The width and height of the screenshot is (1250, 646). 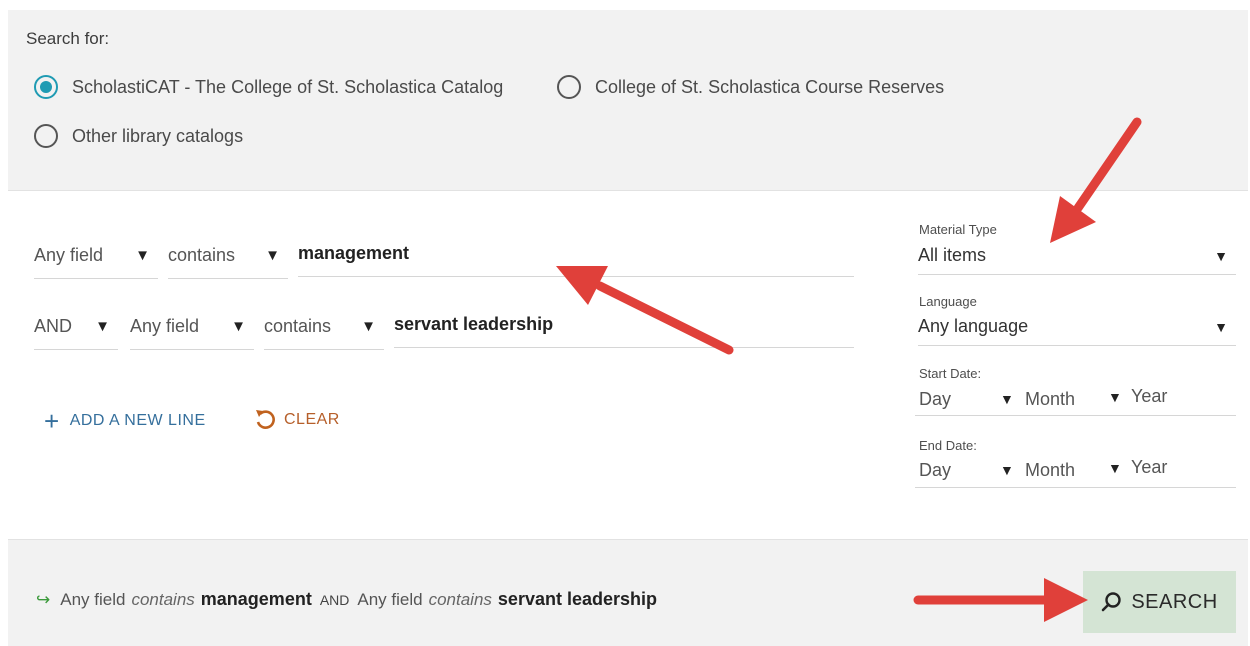 What do you see at coordinates (256, 599) in the screenshot?
I see `summary-value: management` at bounding box center [256, 599].